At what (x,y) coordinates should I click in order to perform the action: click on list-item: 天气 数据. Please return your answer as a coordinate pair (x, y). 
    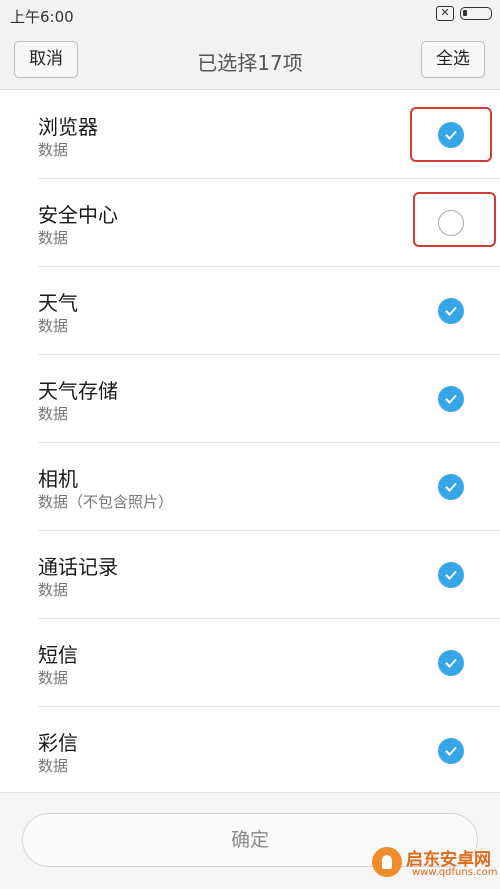
    Looking at the image, I should click on (250, 311).